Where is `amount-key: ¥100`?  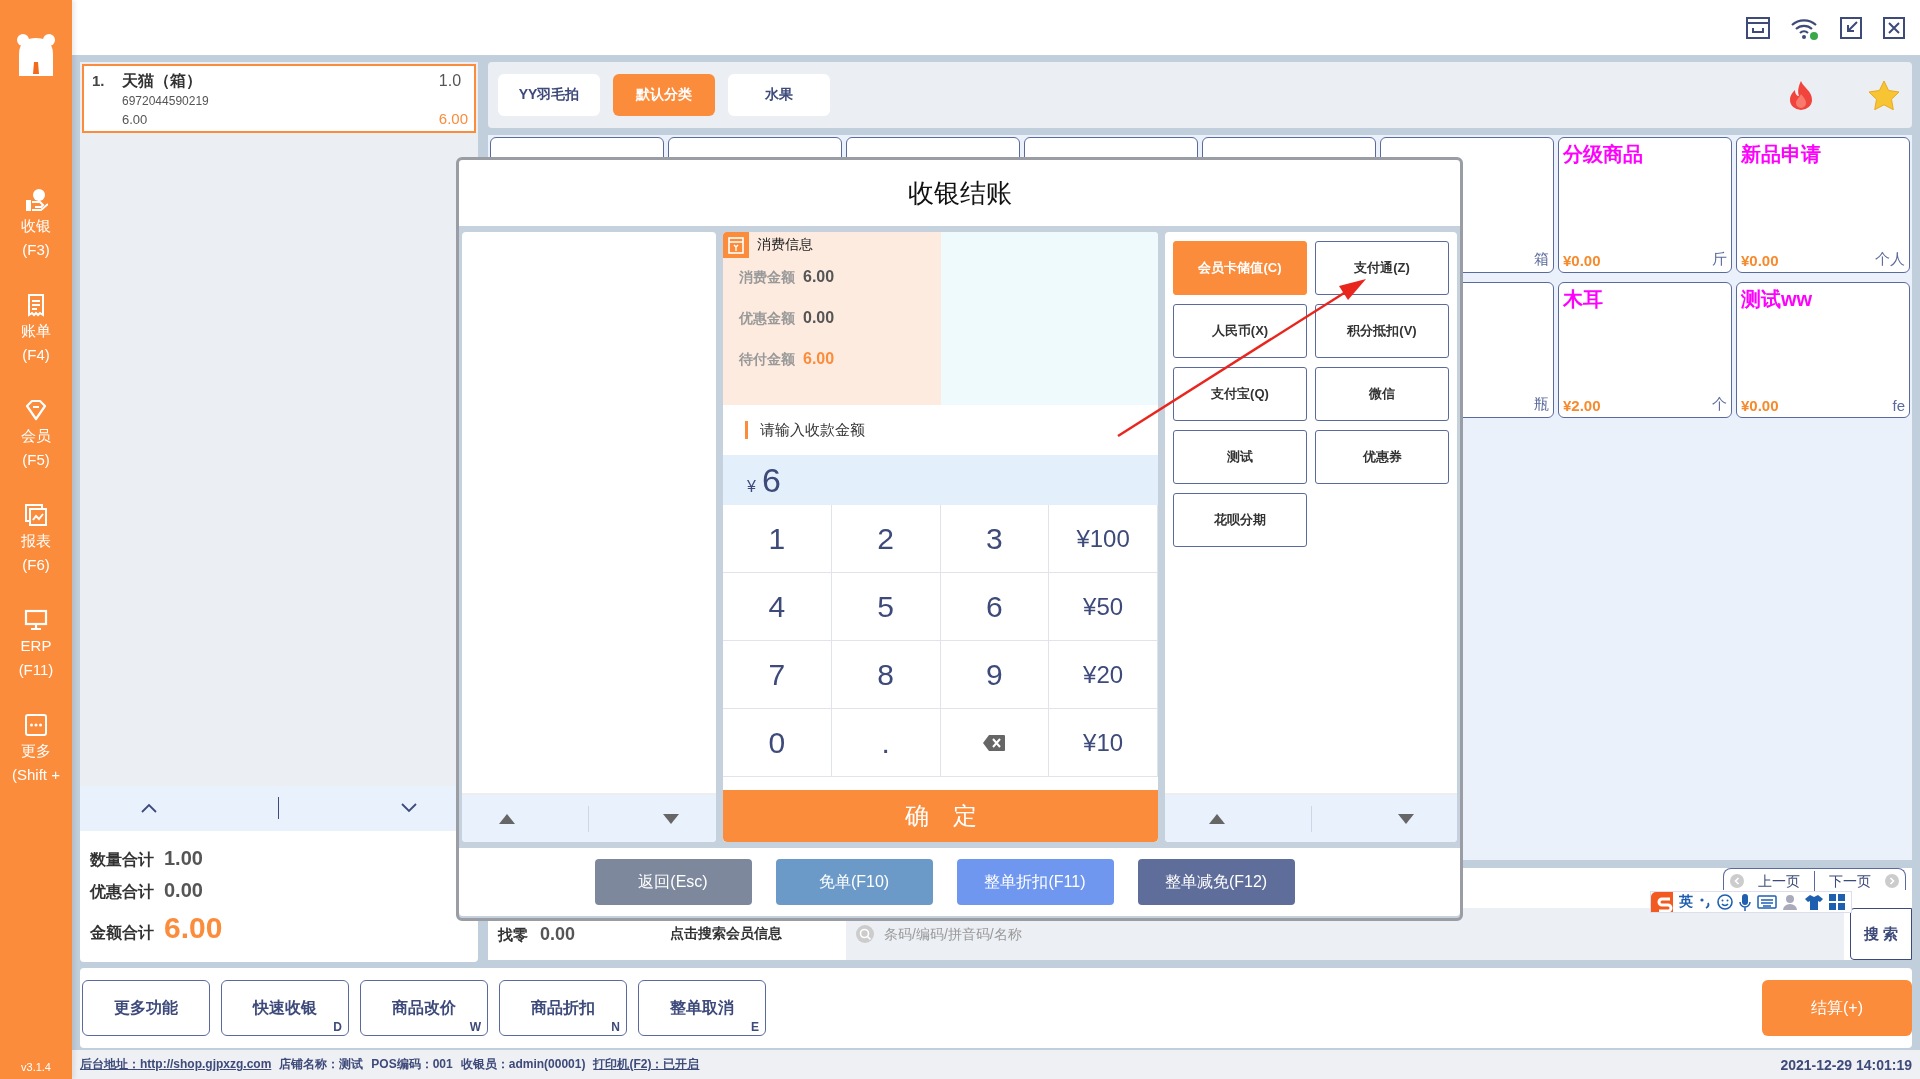 amount-key: ¥100 is located at coordinates (1103, 539).